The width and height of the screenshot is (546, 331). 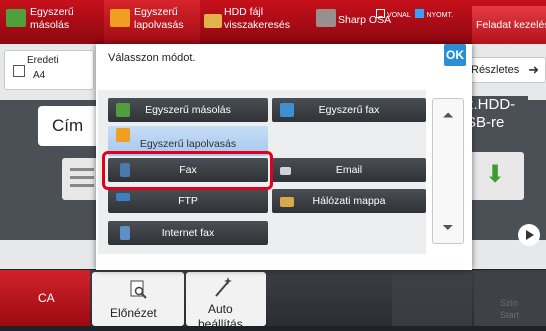 I want to click on original-size: A4, so click(x=39, y=75).